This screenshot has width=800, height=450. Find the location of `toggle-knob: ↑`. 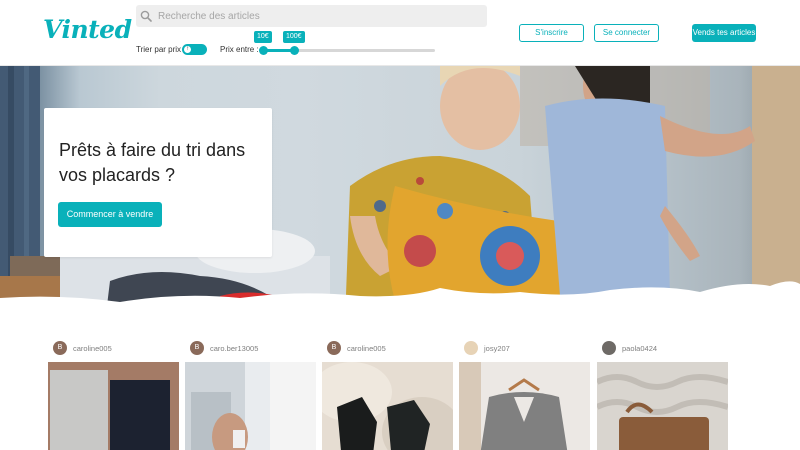

toggle-knob: ↑ is located at coordinates (187, 49).